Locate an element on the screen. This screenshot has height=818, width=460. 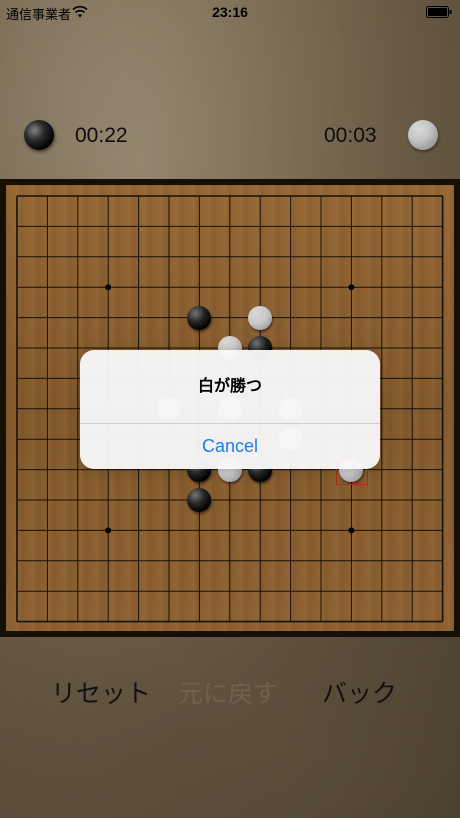
result-alert: 白が勝つ Cancel is located at coordinates (230, 409).